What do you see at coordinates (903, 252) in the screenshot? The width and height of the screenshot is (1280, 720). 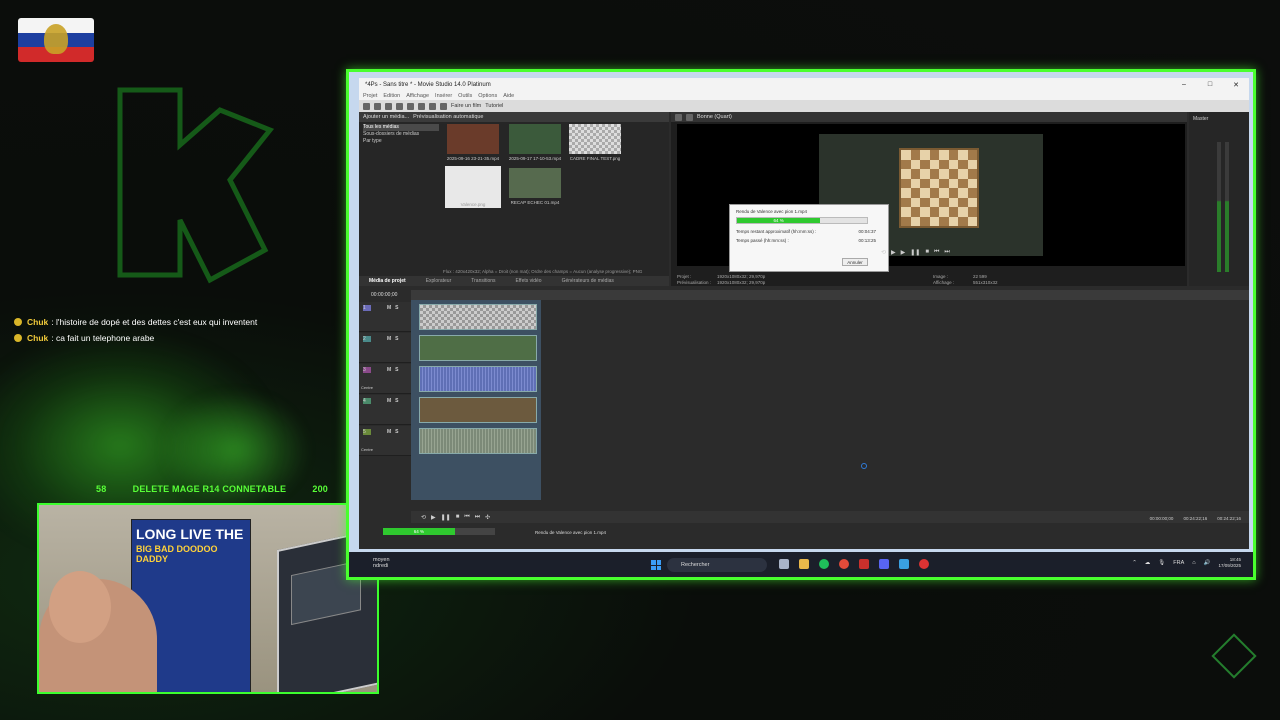 I see `play-start-icon: ▶` at bounding box center [903, 252].